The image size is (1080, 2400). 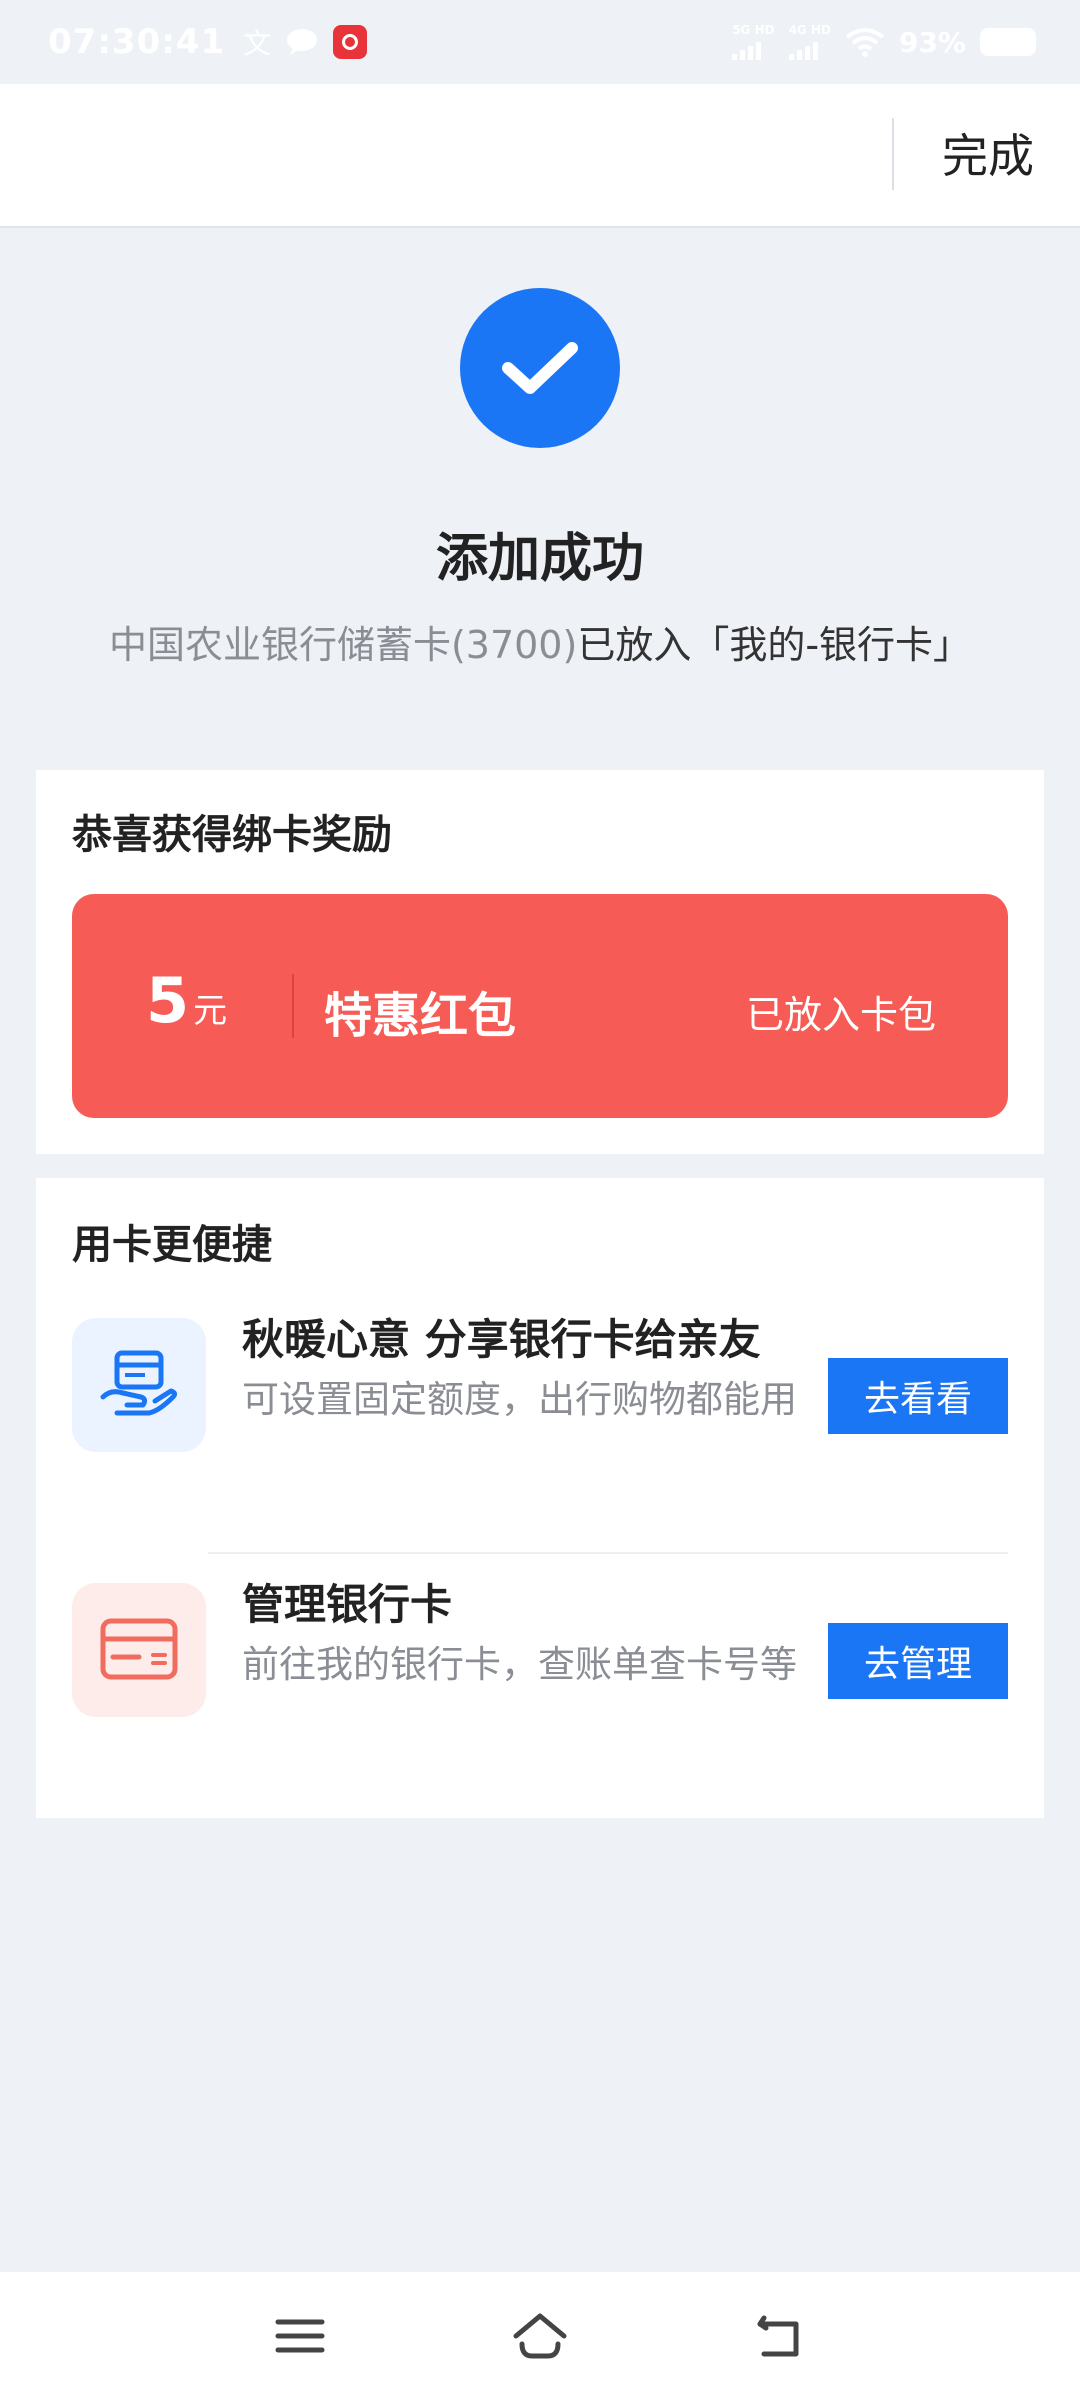 I want to click on coupon-status: 已放入卡包, so click(x=840, y=1015).